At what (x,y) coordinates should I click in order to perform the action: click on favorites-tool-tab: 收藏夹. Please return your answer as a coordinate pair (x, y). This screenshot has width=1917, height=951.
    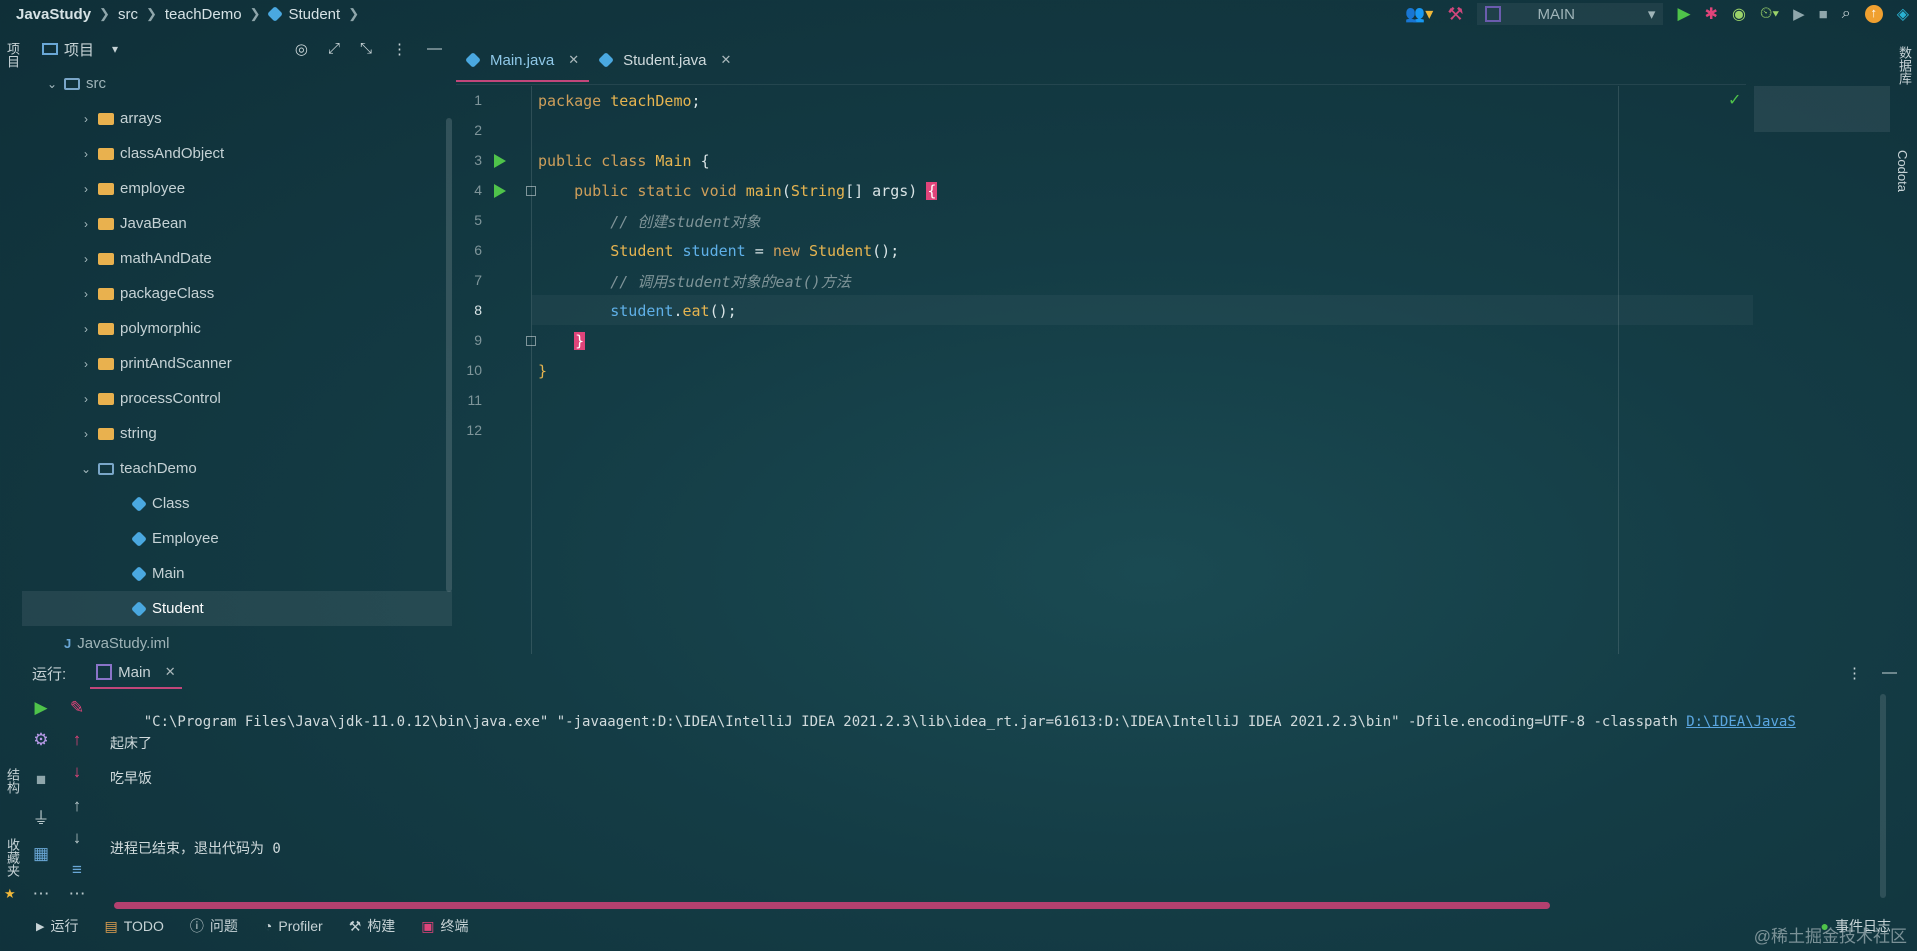
    Looking at the image, I should click on (12, 857).